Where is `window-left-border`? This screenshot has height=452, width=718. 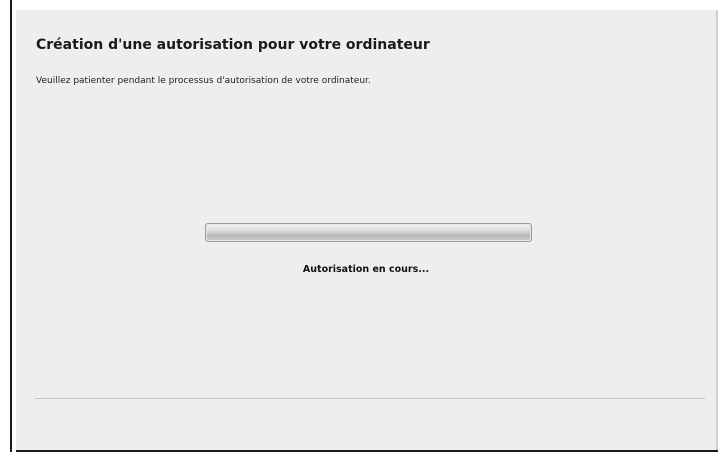 window-left-border is located at coordinates (11, 226).